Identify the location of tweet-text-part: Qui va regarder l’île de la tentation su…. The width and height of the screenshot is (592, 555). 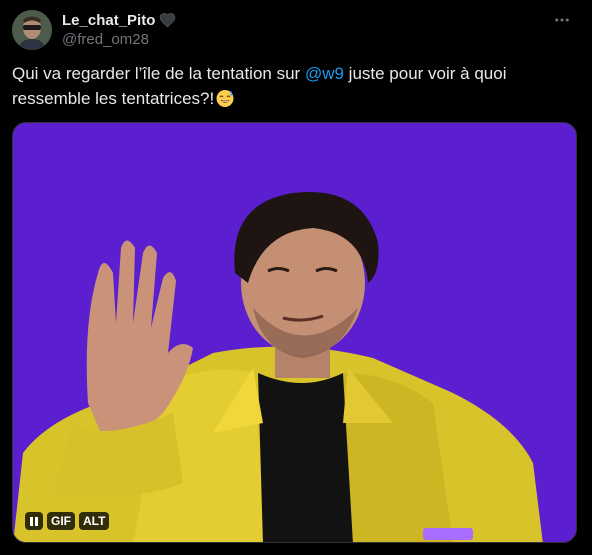
(158, 73).